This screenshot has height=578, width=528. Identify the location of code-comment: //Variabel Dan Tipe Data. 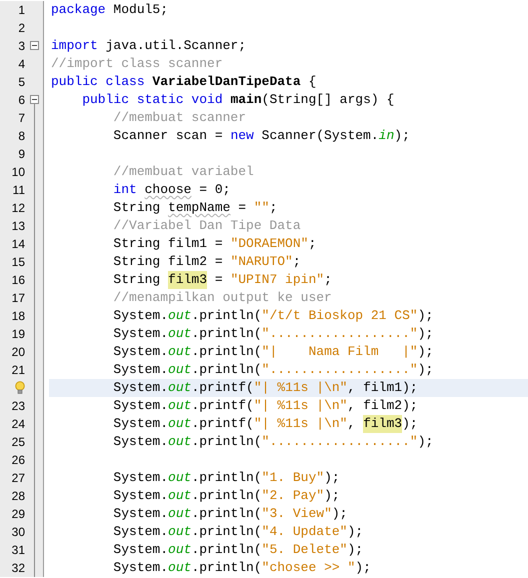
(206, 226).